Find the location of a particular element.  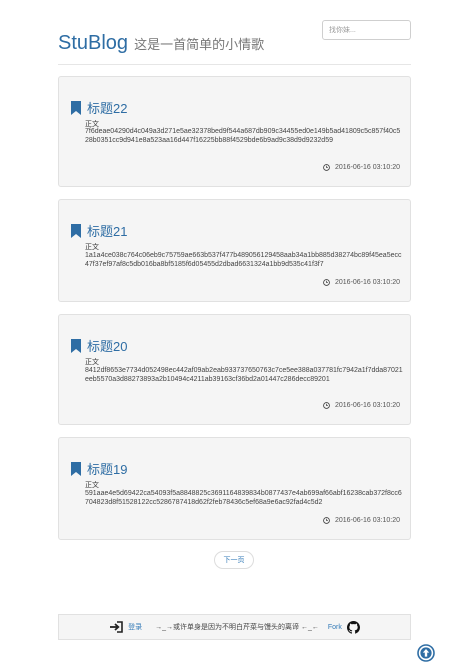

arrow-circle-up-icon is located at coordinates (426, 653).